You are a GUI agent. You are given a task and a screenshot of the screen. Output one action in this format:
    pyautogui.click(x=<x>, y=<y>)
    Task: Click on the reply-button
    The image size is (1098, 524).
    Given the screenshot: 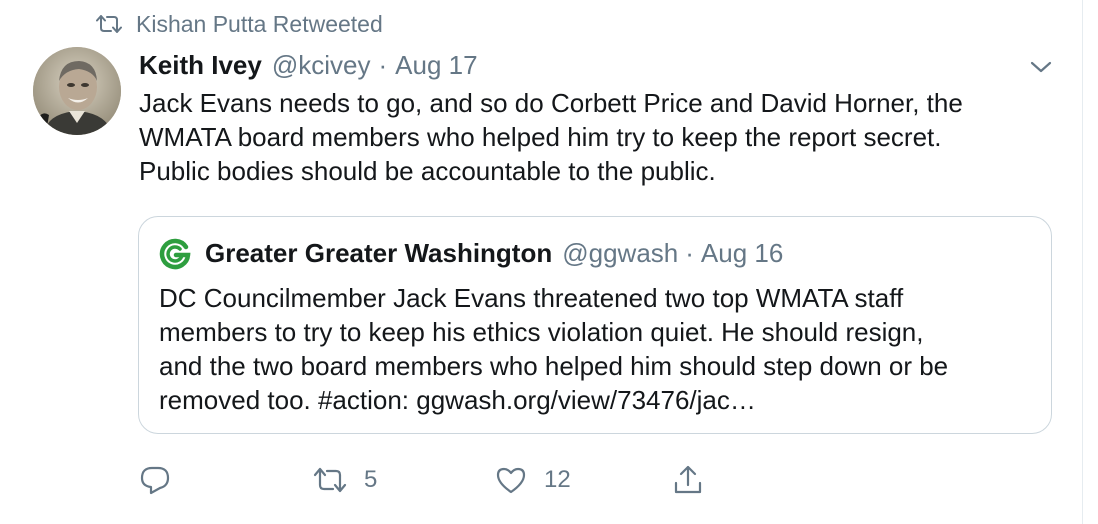 What is the action you would take?
    pyautogui.click(x=155, y=480)
    